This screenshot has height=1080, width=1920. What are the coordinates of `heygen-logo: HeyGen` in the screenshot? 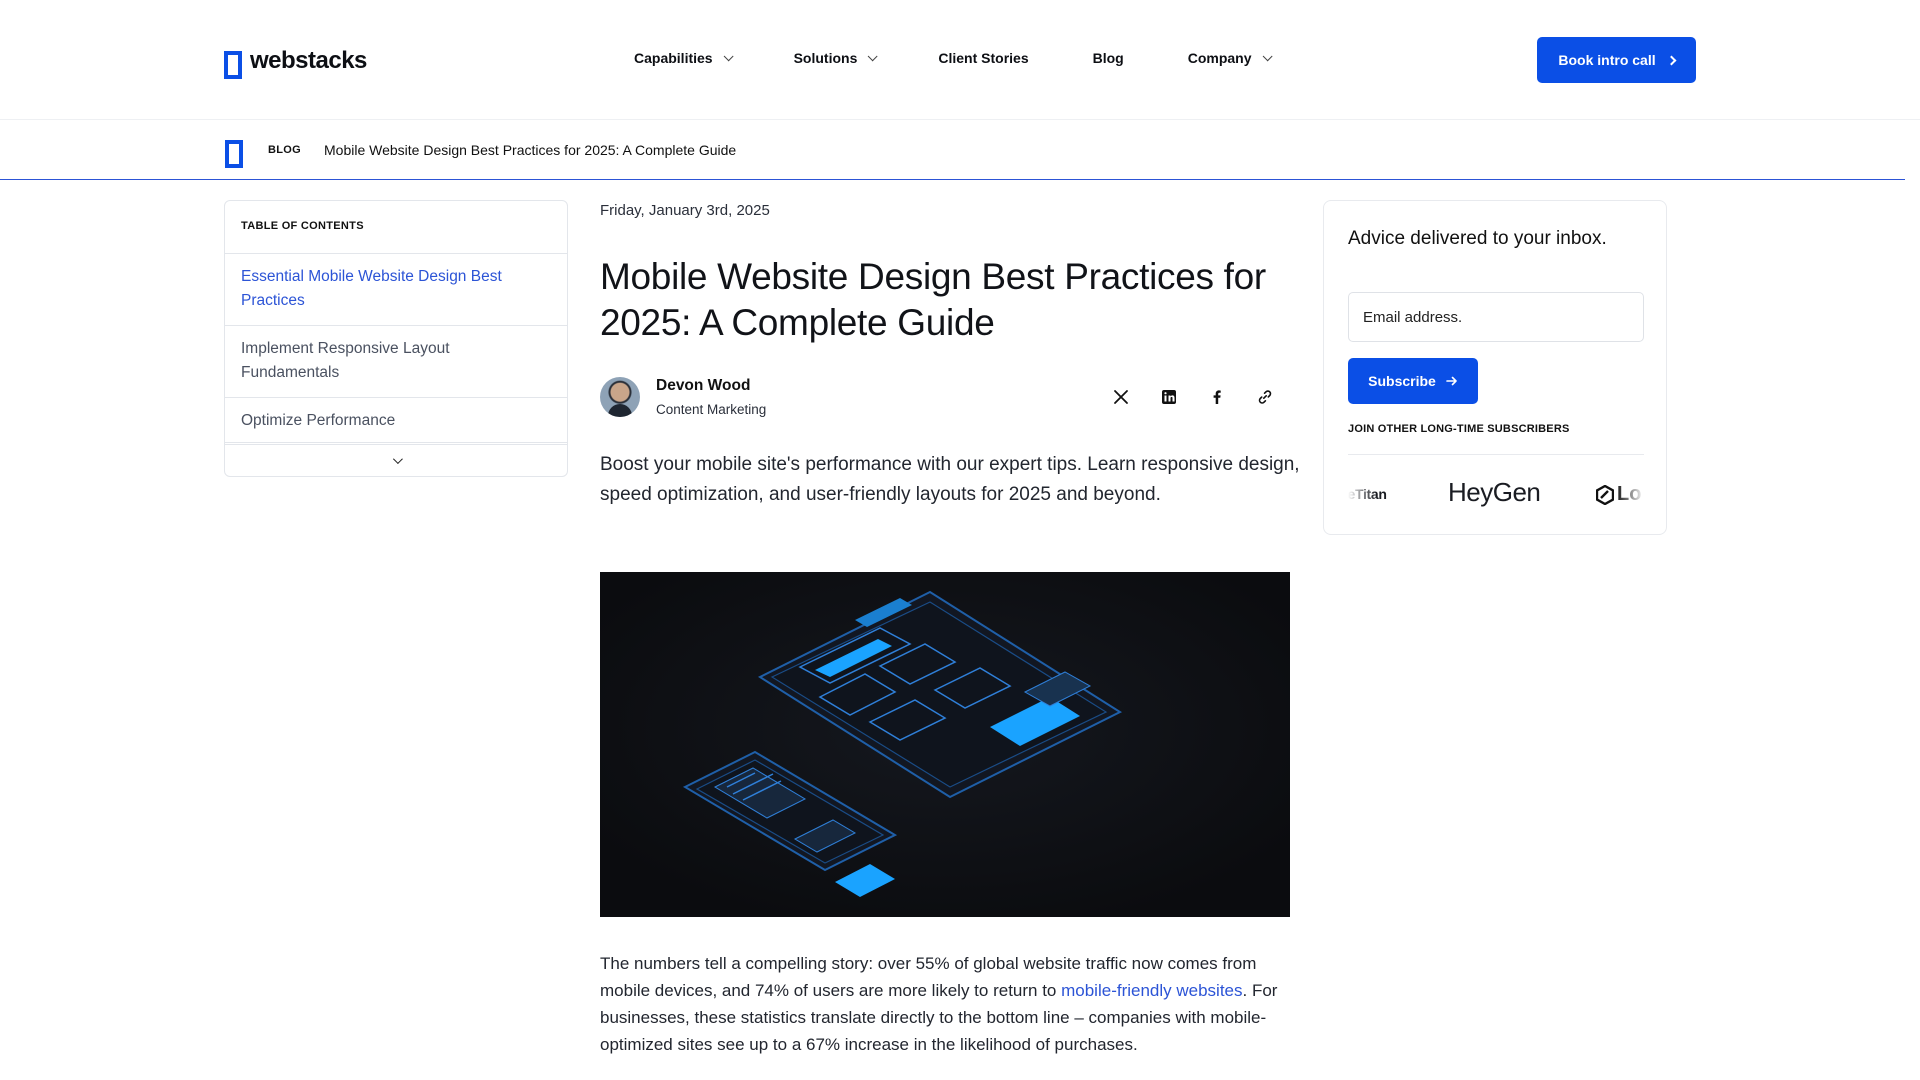 It's located at (1494, 492).